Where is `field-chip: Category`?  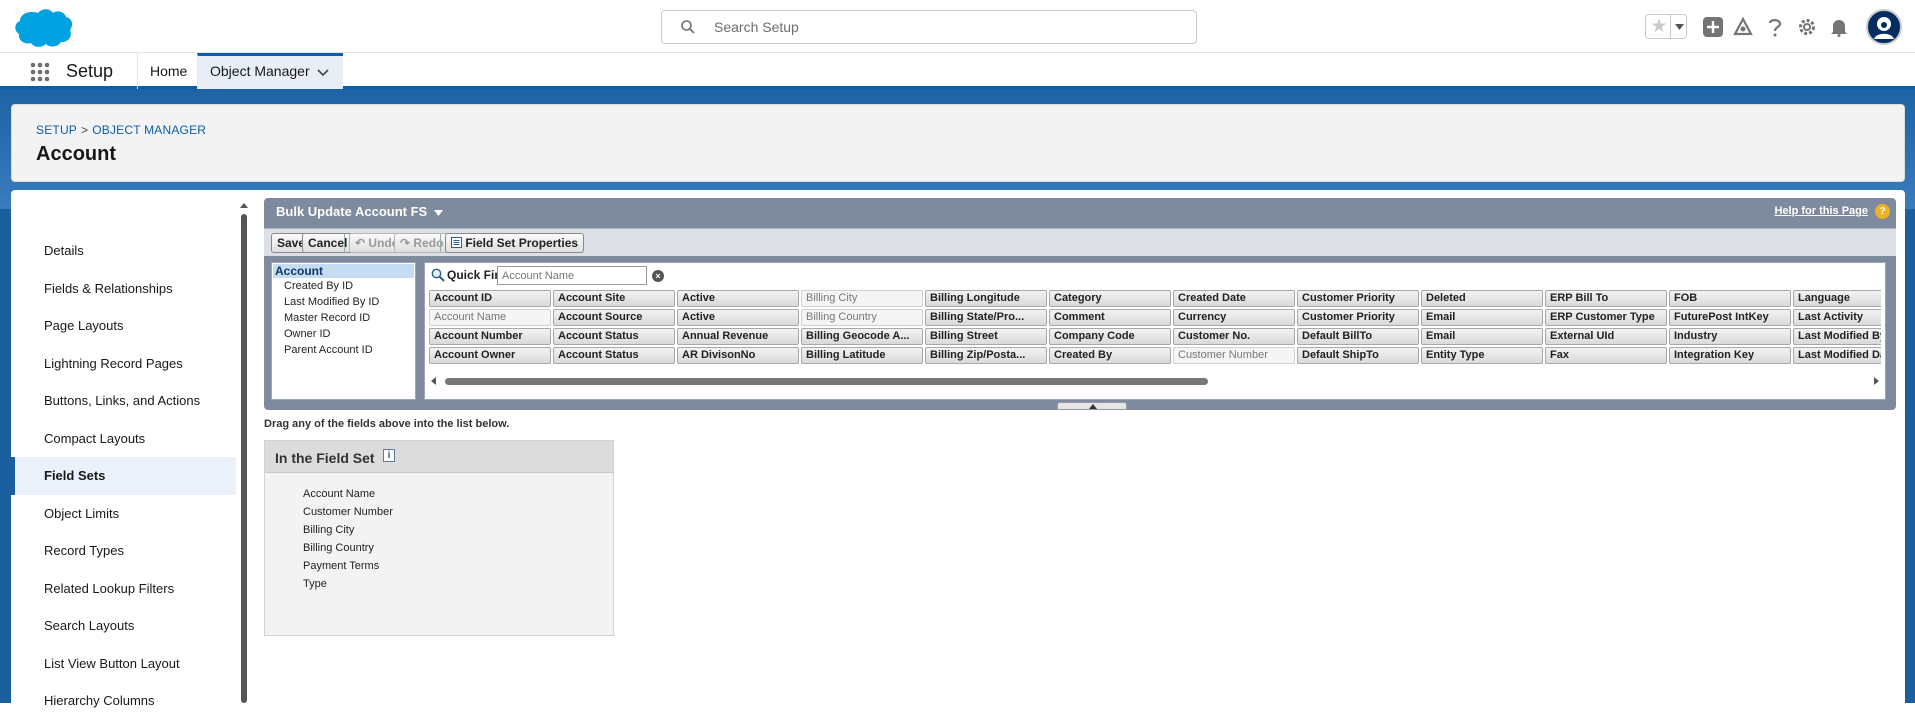 field-chip: Category is located at coordinates (1110, 298).